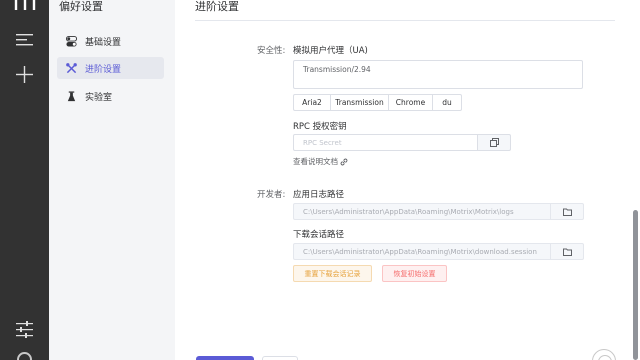 The height and width of the screenshot is (360, 640). What do you see at coordinates (103, 42) in the screenshot?
I see `sidebar-item-label: 基础设置` at bounding box center [103, 42].